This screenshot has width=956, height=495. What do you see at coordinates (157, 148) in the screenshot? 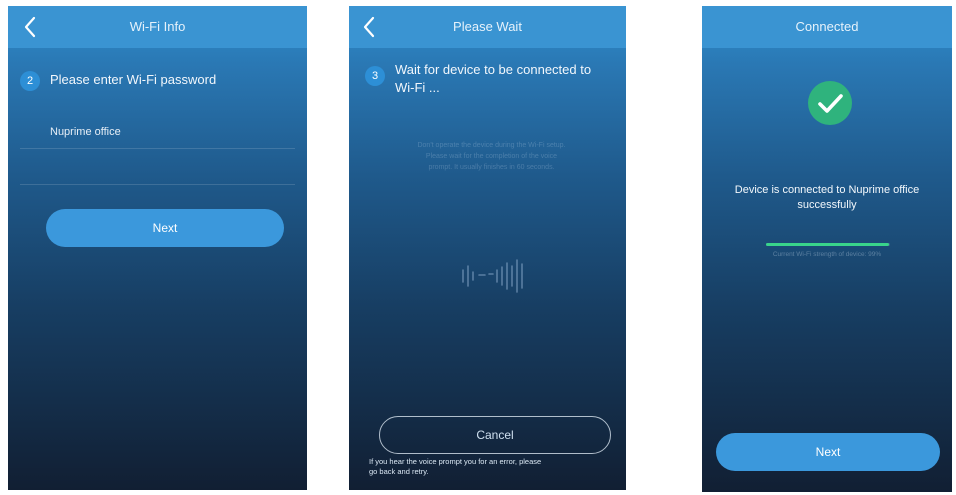
I see `field-divider` at bounding box center [157, 148].